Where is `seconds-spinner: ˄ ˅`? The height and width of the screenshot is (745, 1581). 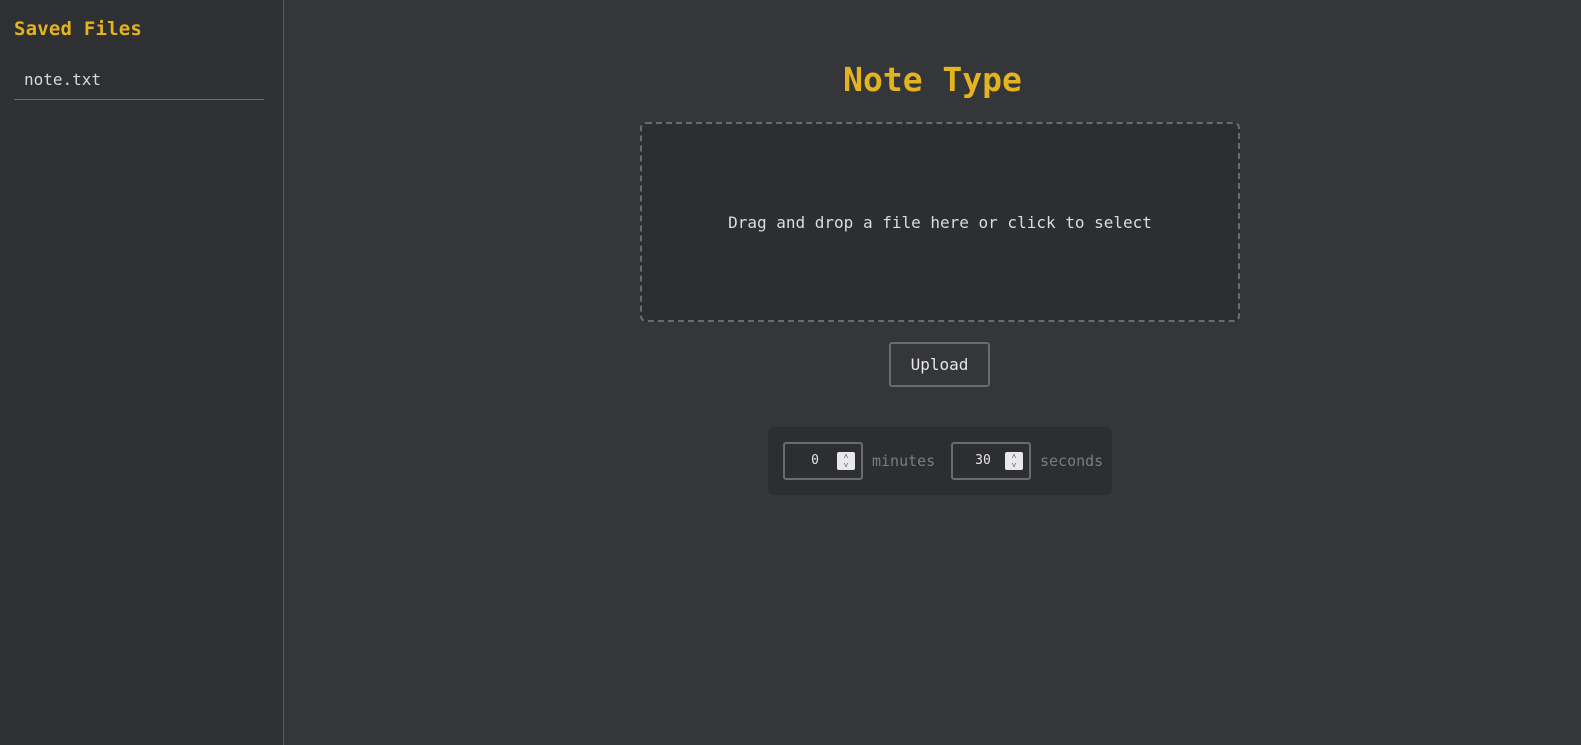
seconds-spinner: ˄ ˅ is located at coordinates (1014, 461).